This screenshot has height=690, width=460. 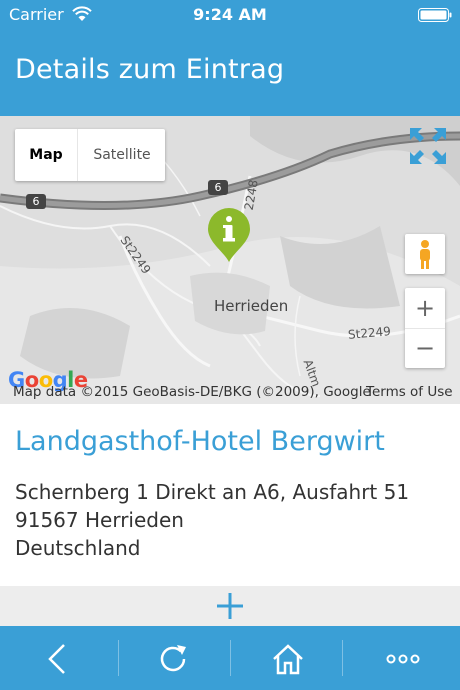 I want to click on more-icon, so click(x=403, y=659).